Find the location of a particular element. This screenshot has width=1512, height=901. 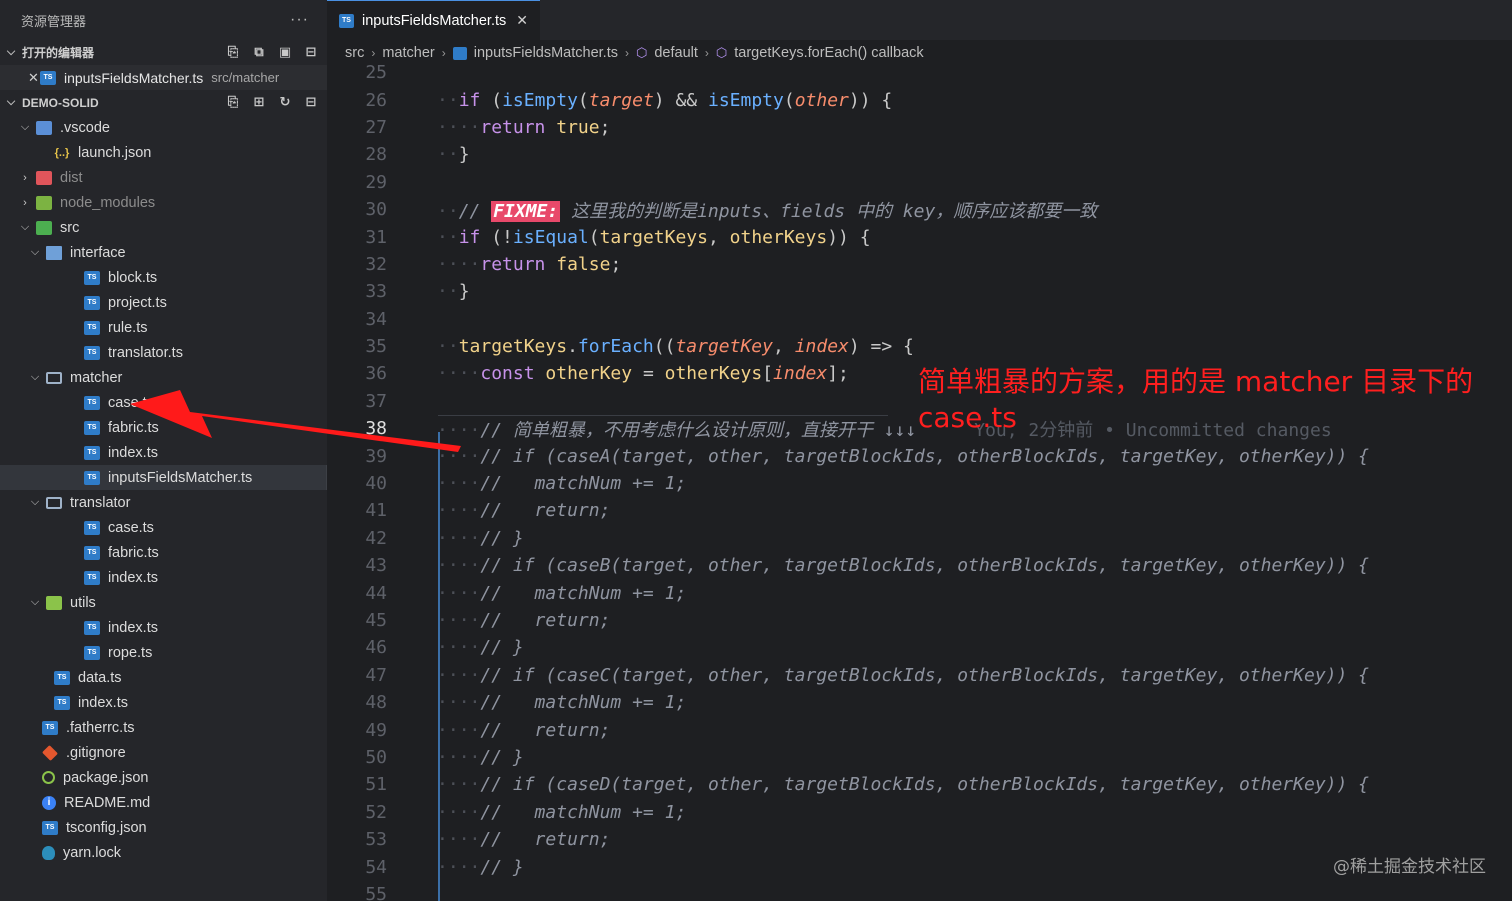

project-section: ⌵ DEMO-SOLID ⎘ ⊞ ↻ ⊟ is located at coordinates (163, 102).